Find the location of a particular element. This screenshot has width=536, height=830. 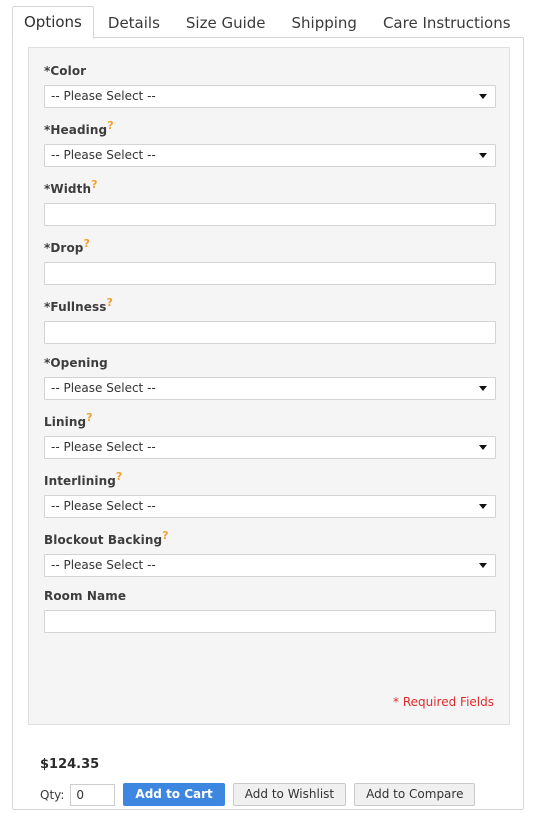

tab-label: Options is located at coordinates (53, 22).